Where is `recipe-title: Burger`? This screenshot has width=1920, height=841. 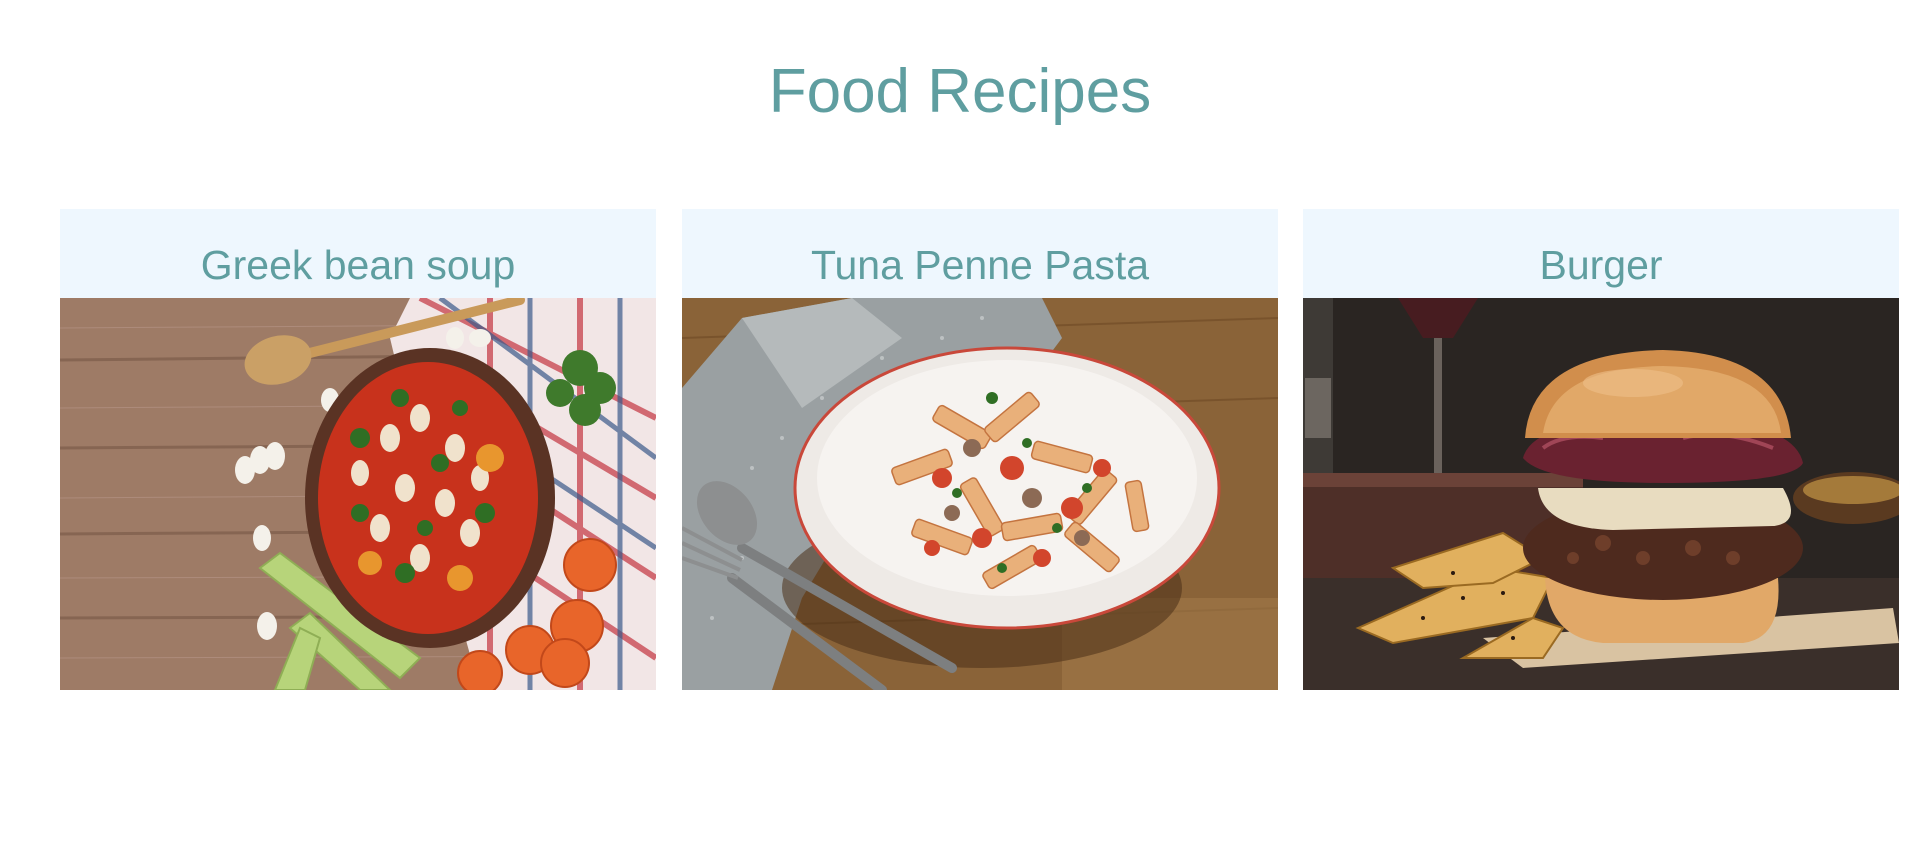 recipe-title: Burger is located at coordinates (1601, 253).